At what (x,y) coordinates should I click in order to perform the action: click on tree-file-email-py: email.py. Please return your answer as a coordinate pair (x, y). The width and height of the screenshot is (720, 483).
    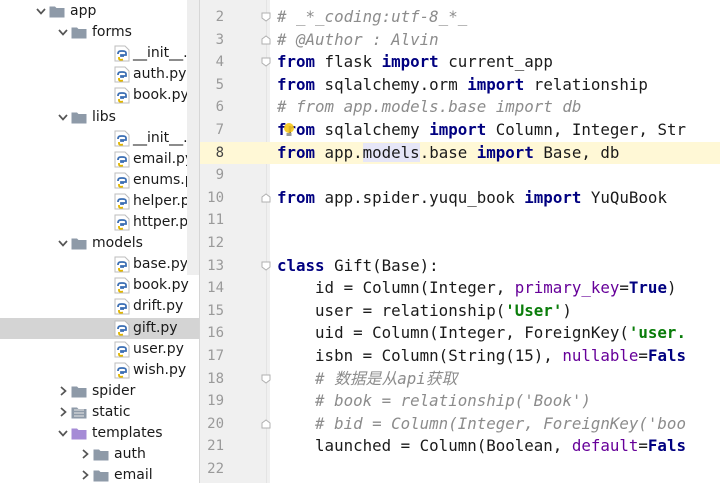
    Looking at the image, I should click on (96, 159).